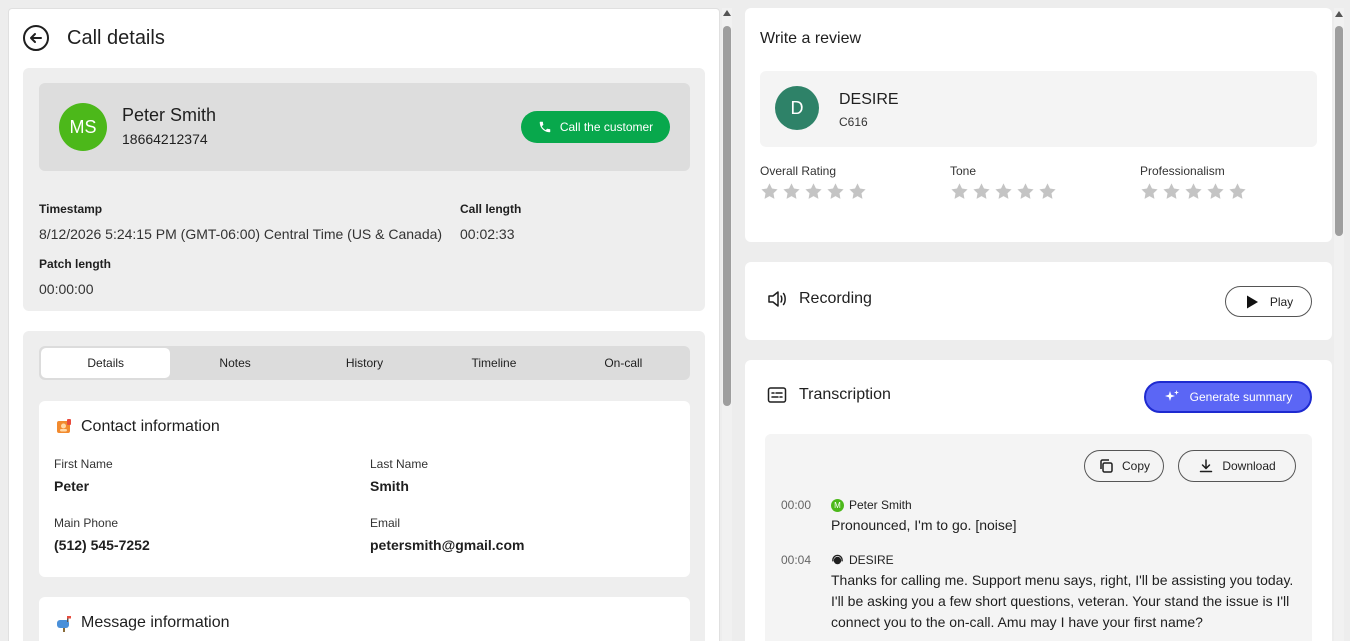 The width and height of the screenshot is (1350, 641). I want to click on generate-summary-label: Generate summary, so click(1241, 397).